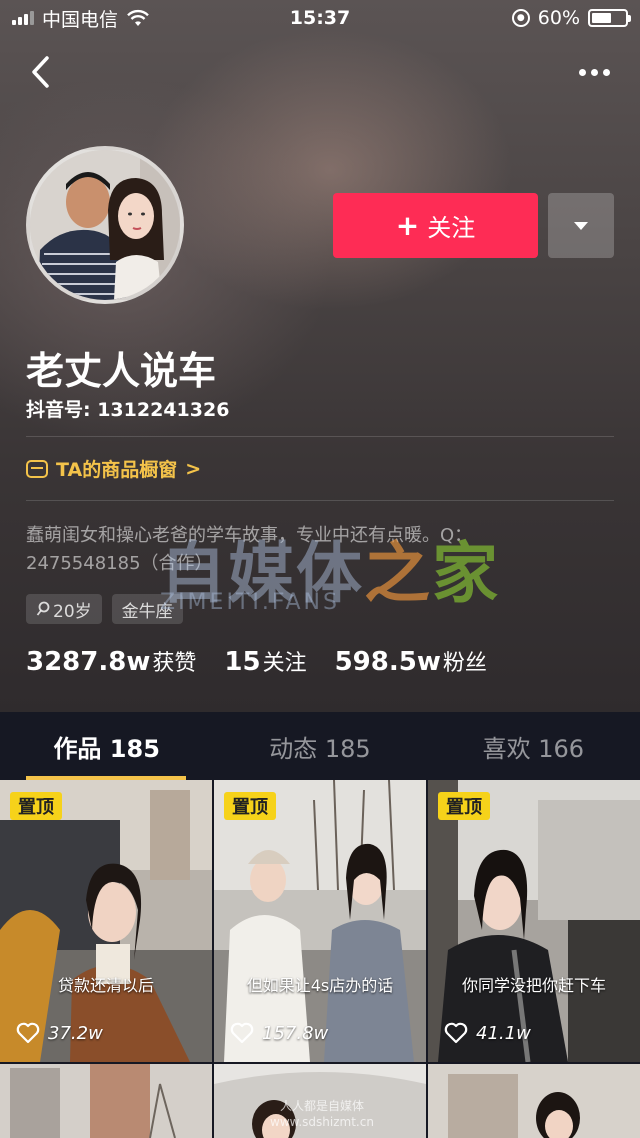 The image size is (640, 1138). I want to click on battery-icon, so click(609, 18).